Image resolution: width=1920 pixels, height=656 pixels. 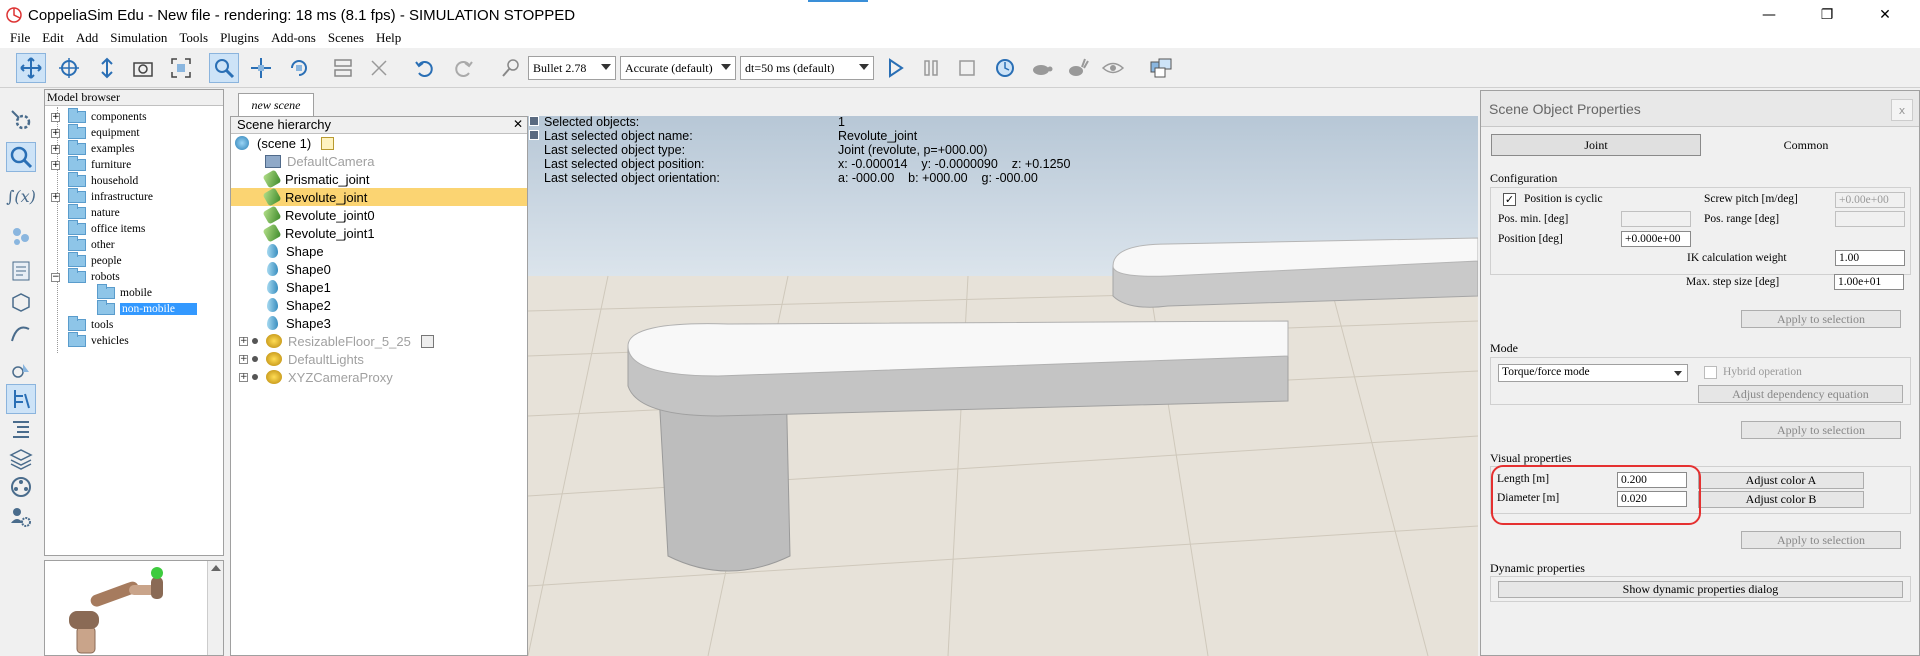 I want to click on screw-pitch-input: +0.00e+00, so click(x=1870, y=200).